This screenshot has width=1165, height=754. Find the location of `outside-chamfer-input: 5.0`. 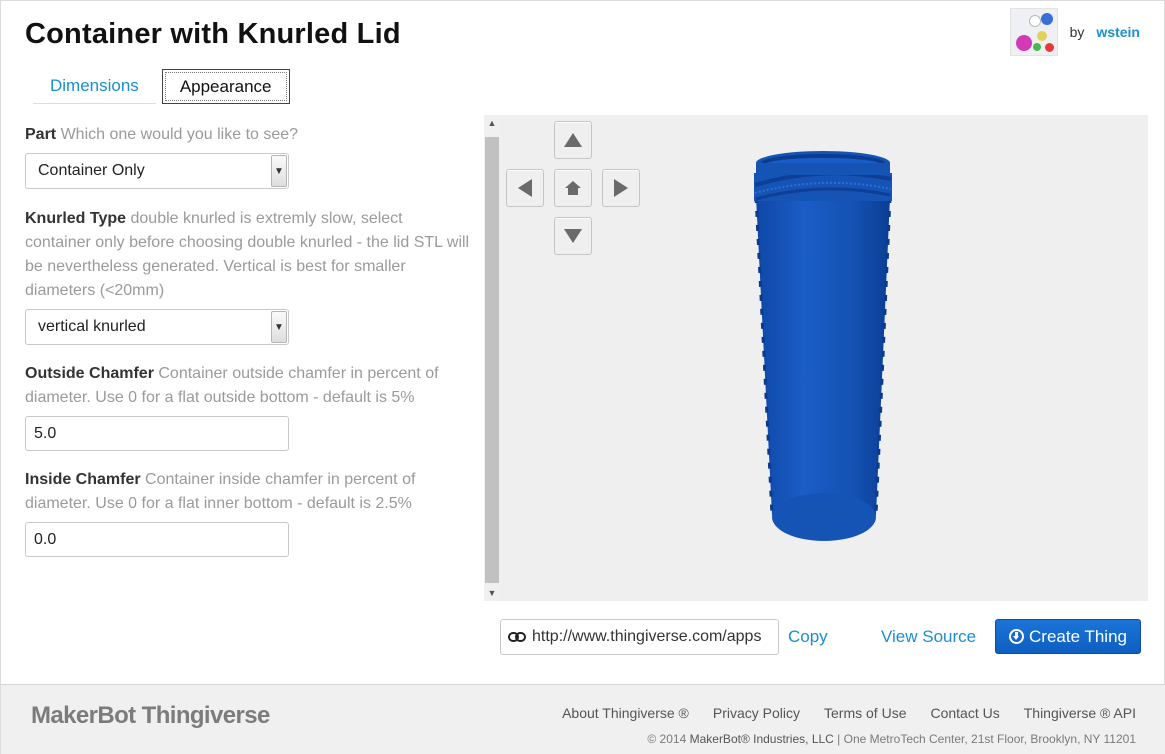

outside-chamfer-input: 5.0 is located at coordinates (157, 433).